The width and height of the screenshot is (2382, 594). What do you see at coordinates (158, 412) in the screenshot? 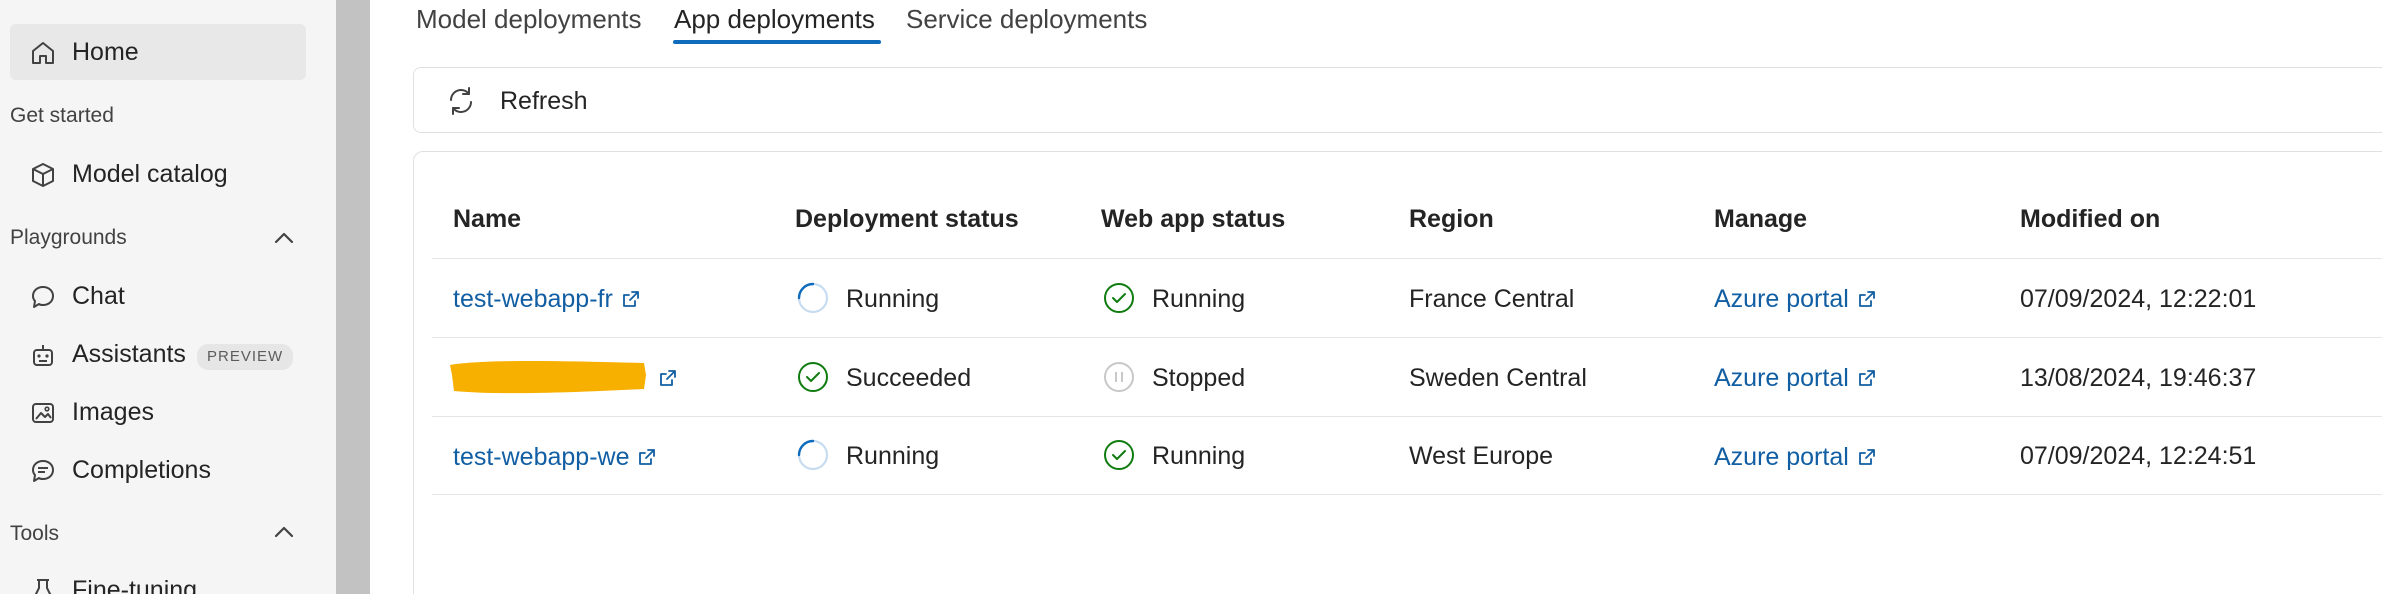
I see `sidebar-item-images: Images` at bounding box center [158, 412].